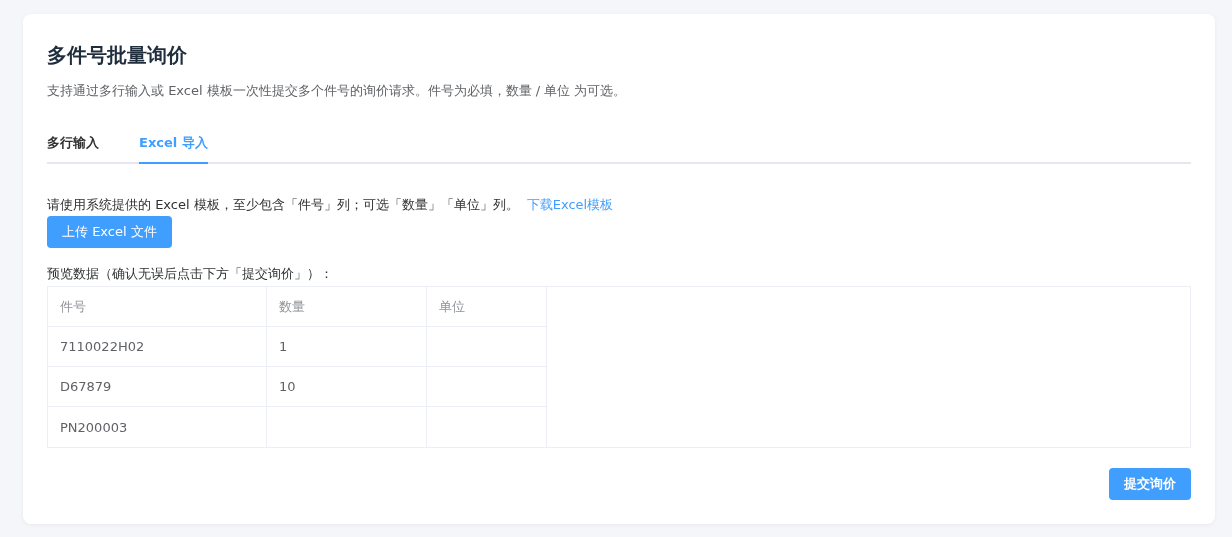  Describe the element at coordinates (283, 205) in the screenshot. I see `instruction-text: 请使用系统提供的 Excel 模板，至少包含「件号」列；可选「数量」「单位」列。` at that location.